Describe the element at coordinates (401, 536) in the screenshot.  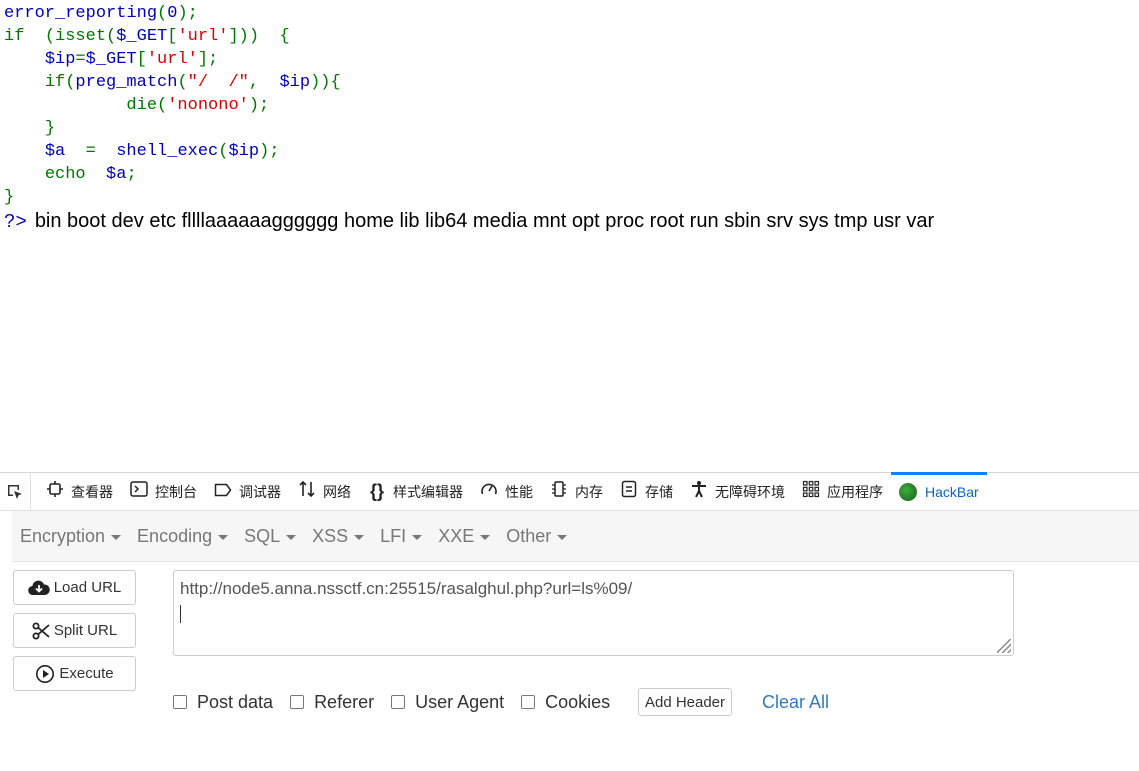
I see `menu-lfi: LFI` at that location.